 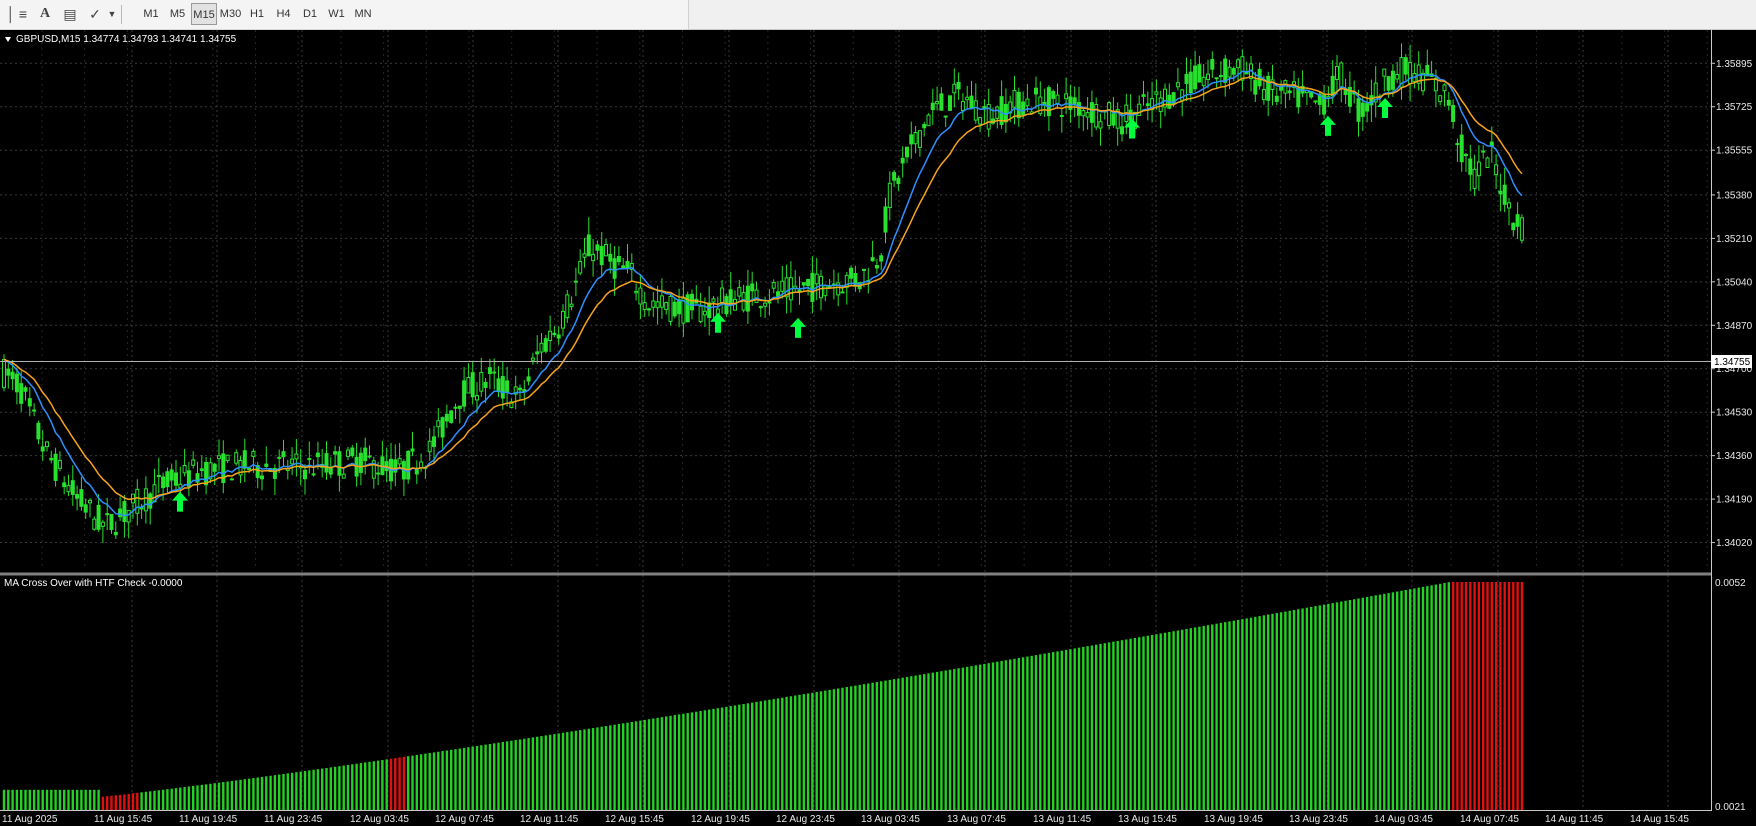 What do you see at coordinates (363, 14) in the screenshot?
I see `timeframe-mn-button: MN` at bounding box center [363, 14].